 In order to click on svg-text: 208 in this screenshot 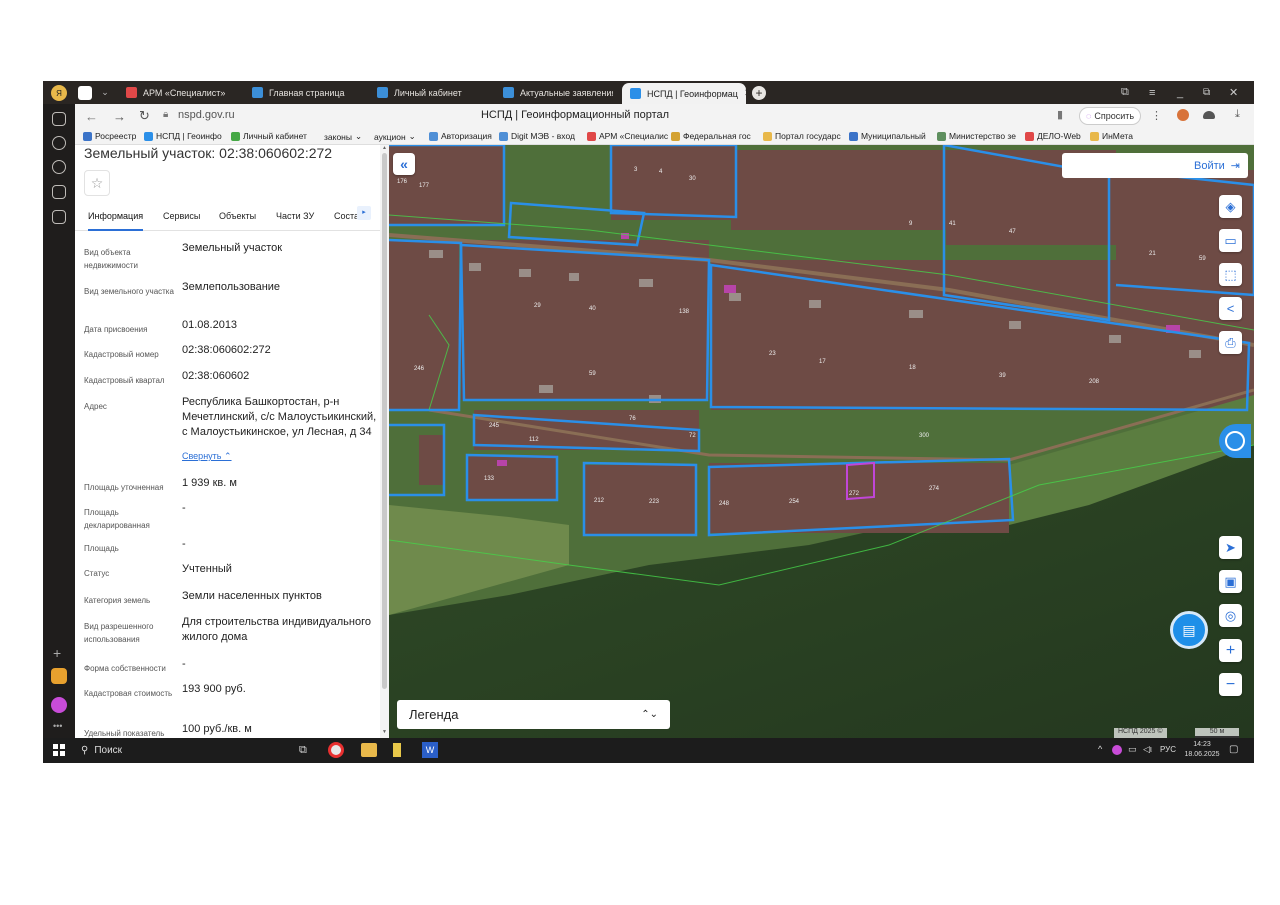, I will do `click(1094, 382)`.